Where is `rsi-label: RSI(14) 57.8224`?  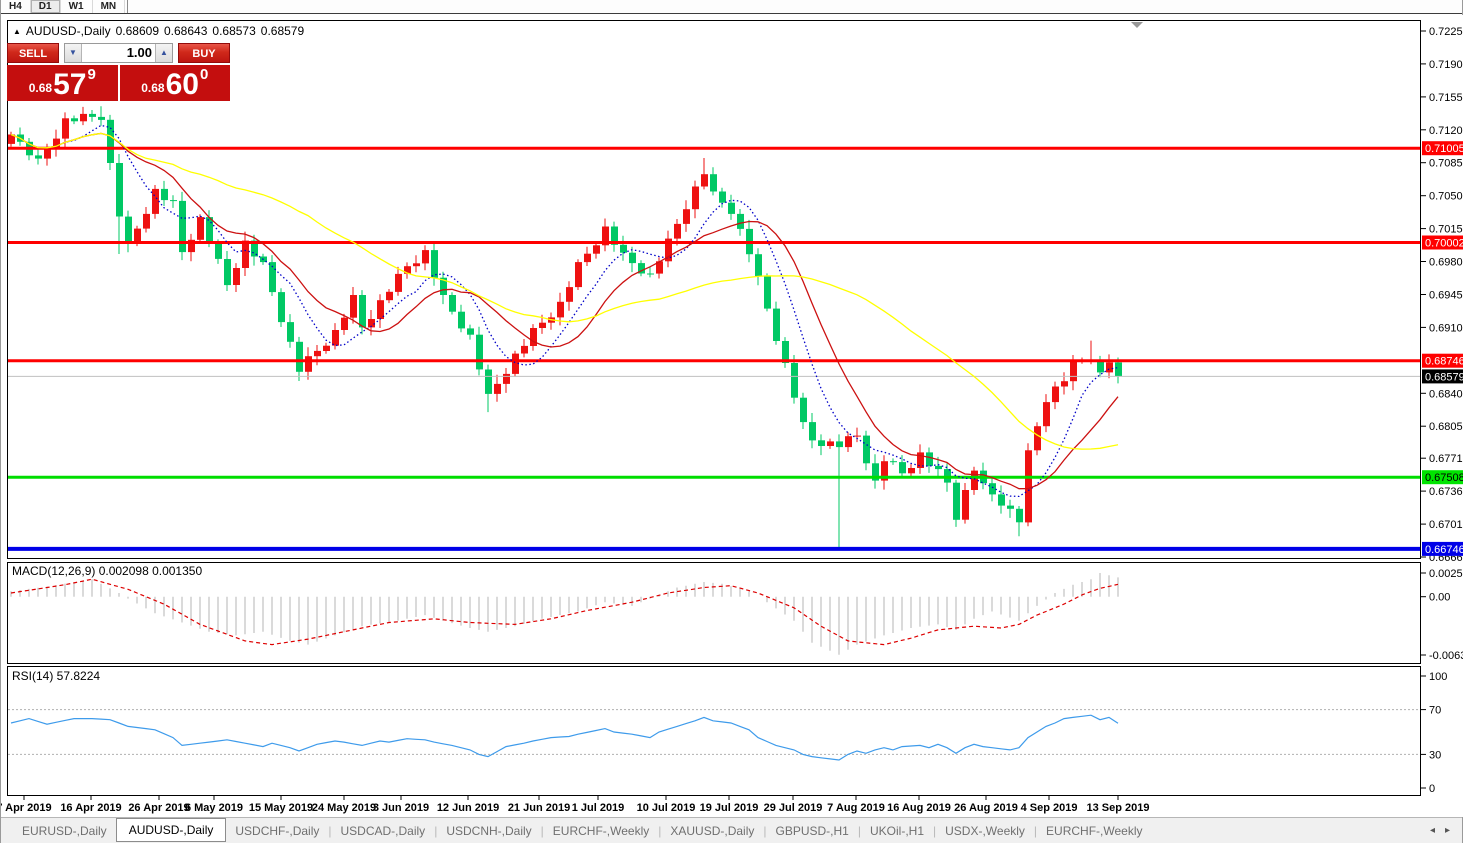 rsi-label: RSI(14) 57.8224 is located at coordinates (56, 676).